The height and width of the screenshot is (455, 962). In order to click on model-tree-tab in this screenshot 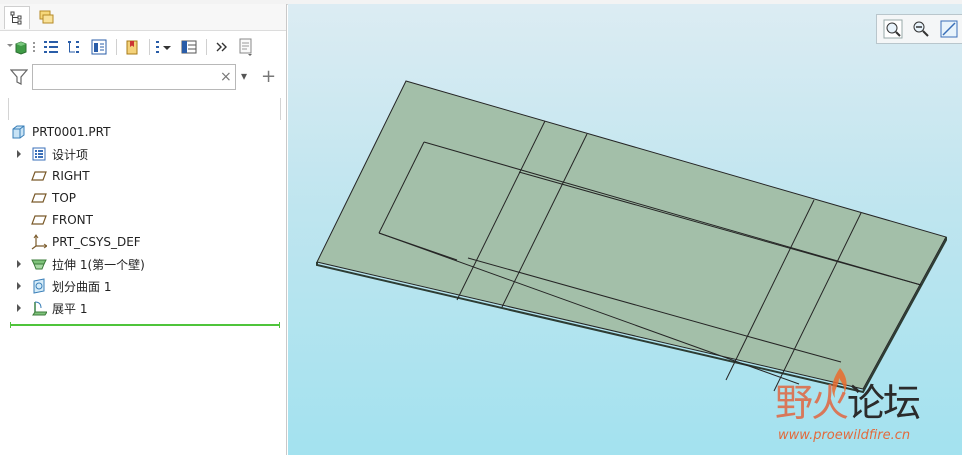, I will do `click(17, 17)`.